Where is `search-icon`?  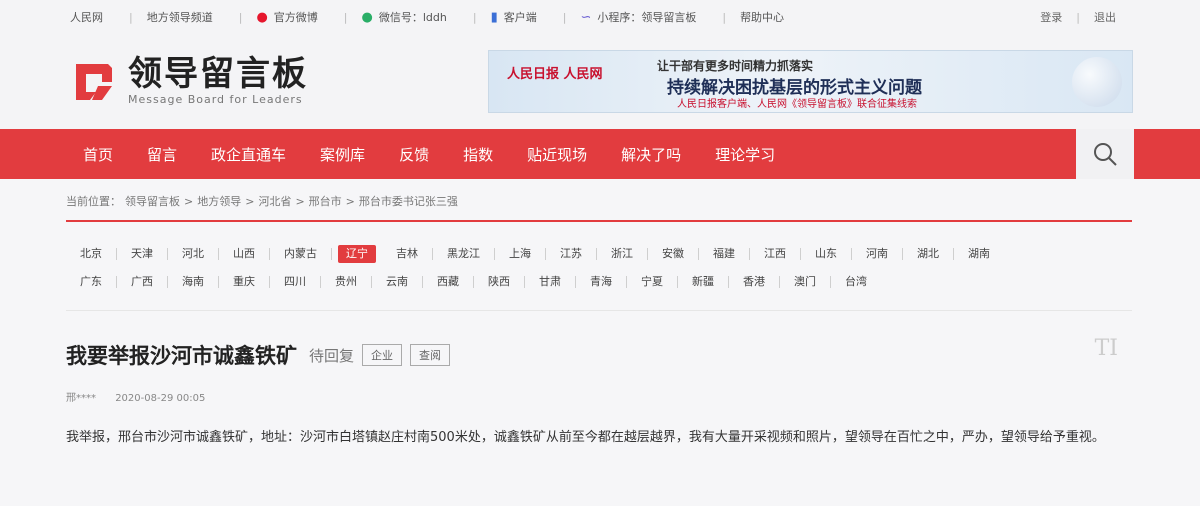
search-icon is located at coordinates (1105, 154).